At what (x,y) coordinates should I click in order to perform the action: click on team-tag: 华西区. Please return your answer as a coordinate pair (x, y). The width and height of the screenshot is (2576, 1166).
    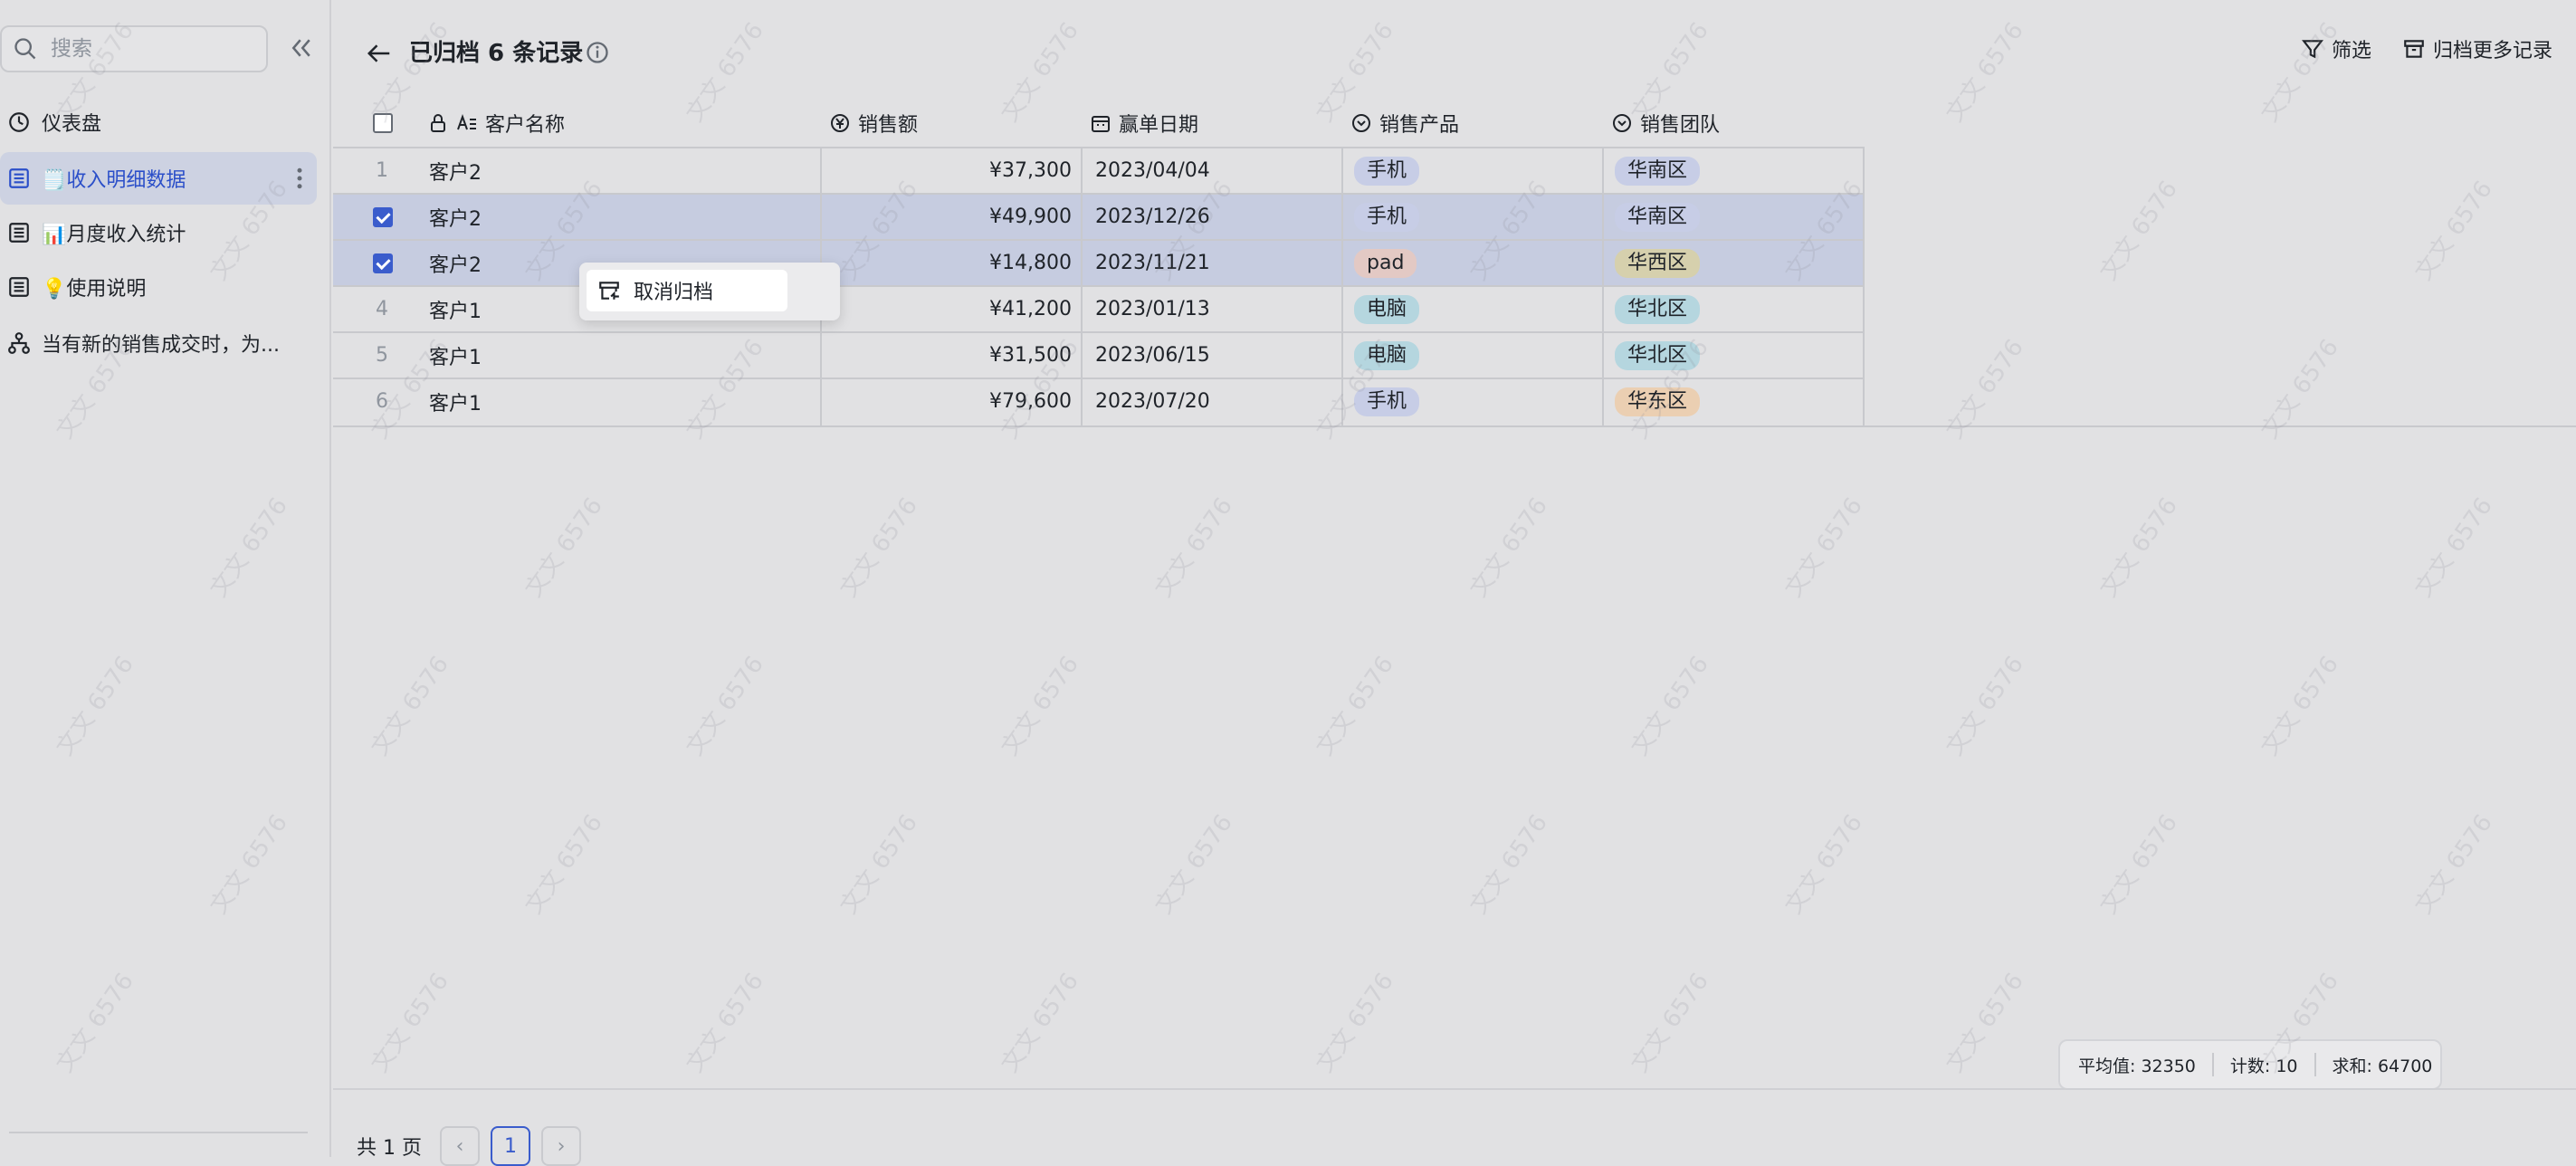
    Looking at the image, I should click on (1658, 263).